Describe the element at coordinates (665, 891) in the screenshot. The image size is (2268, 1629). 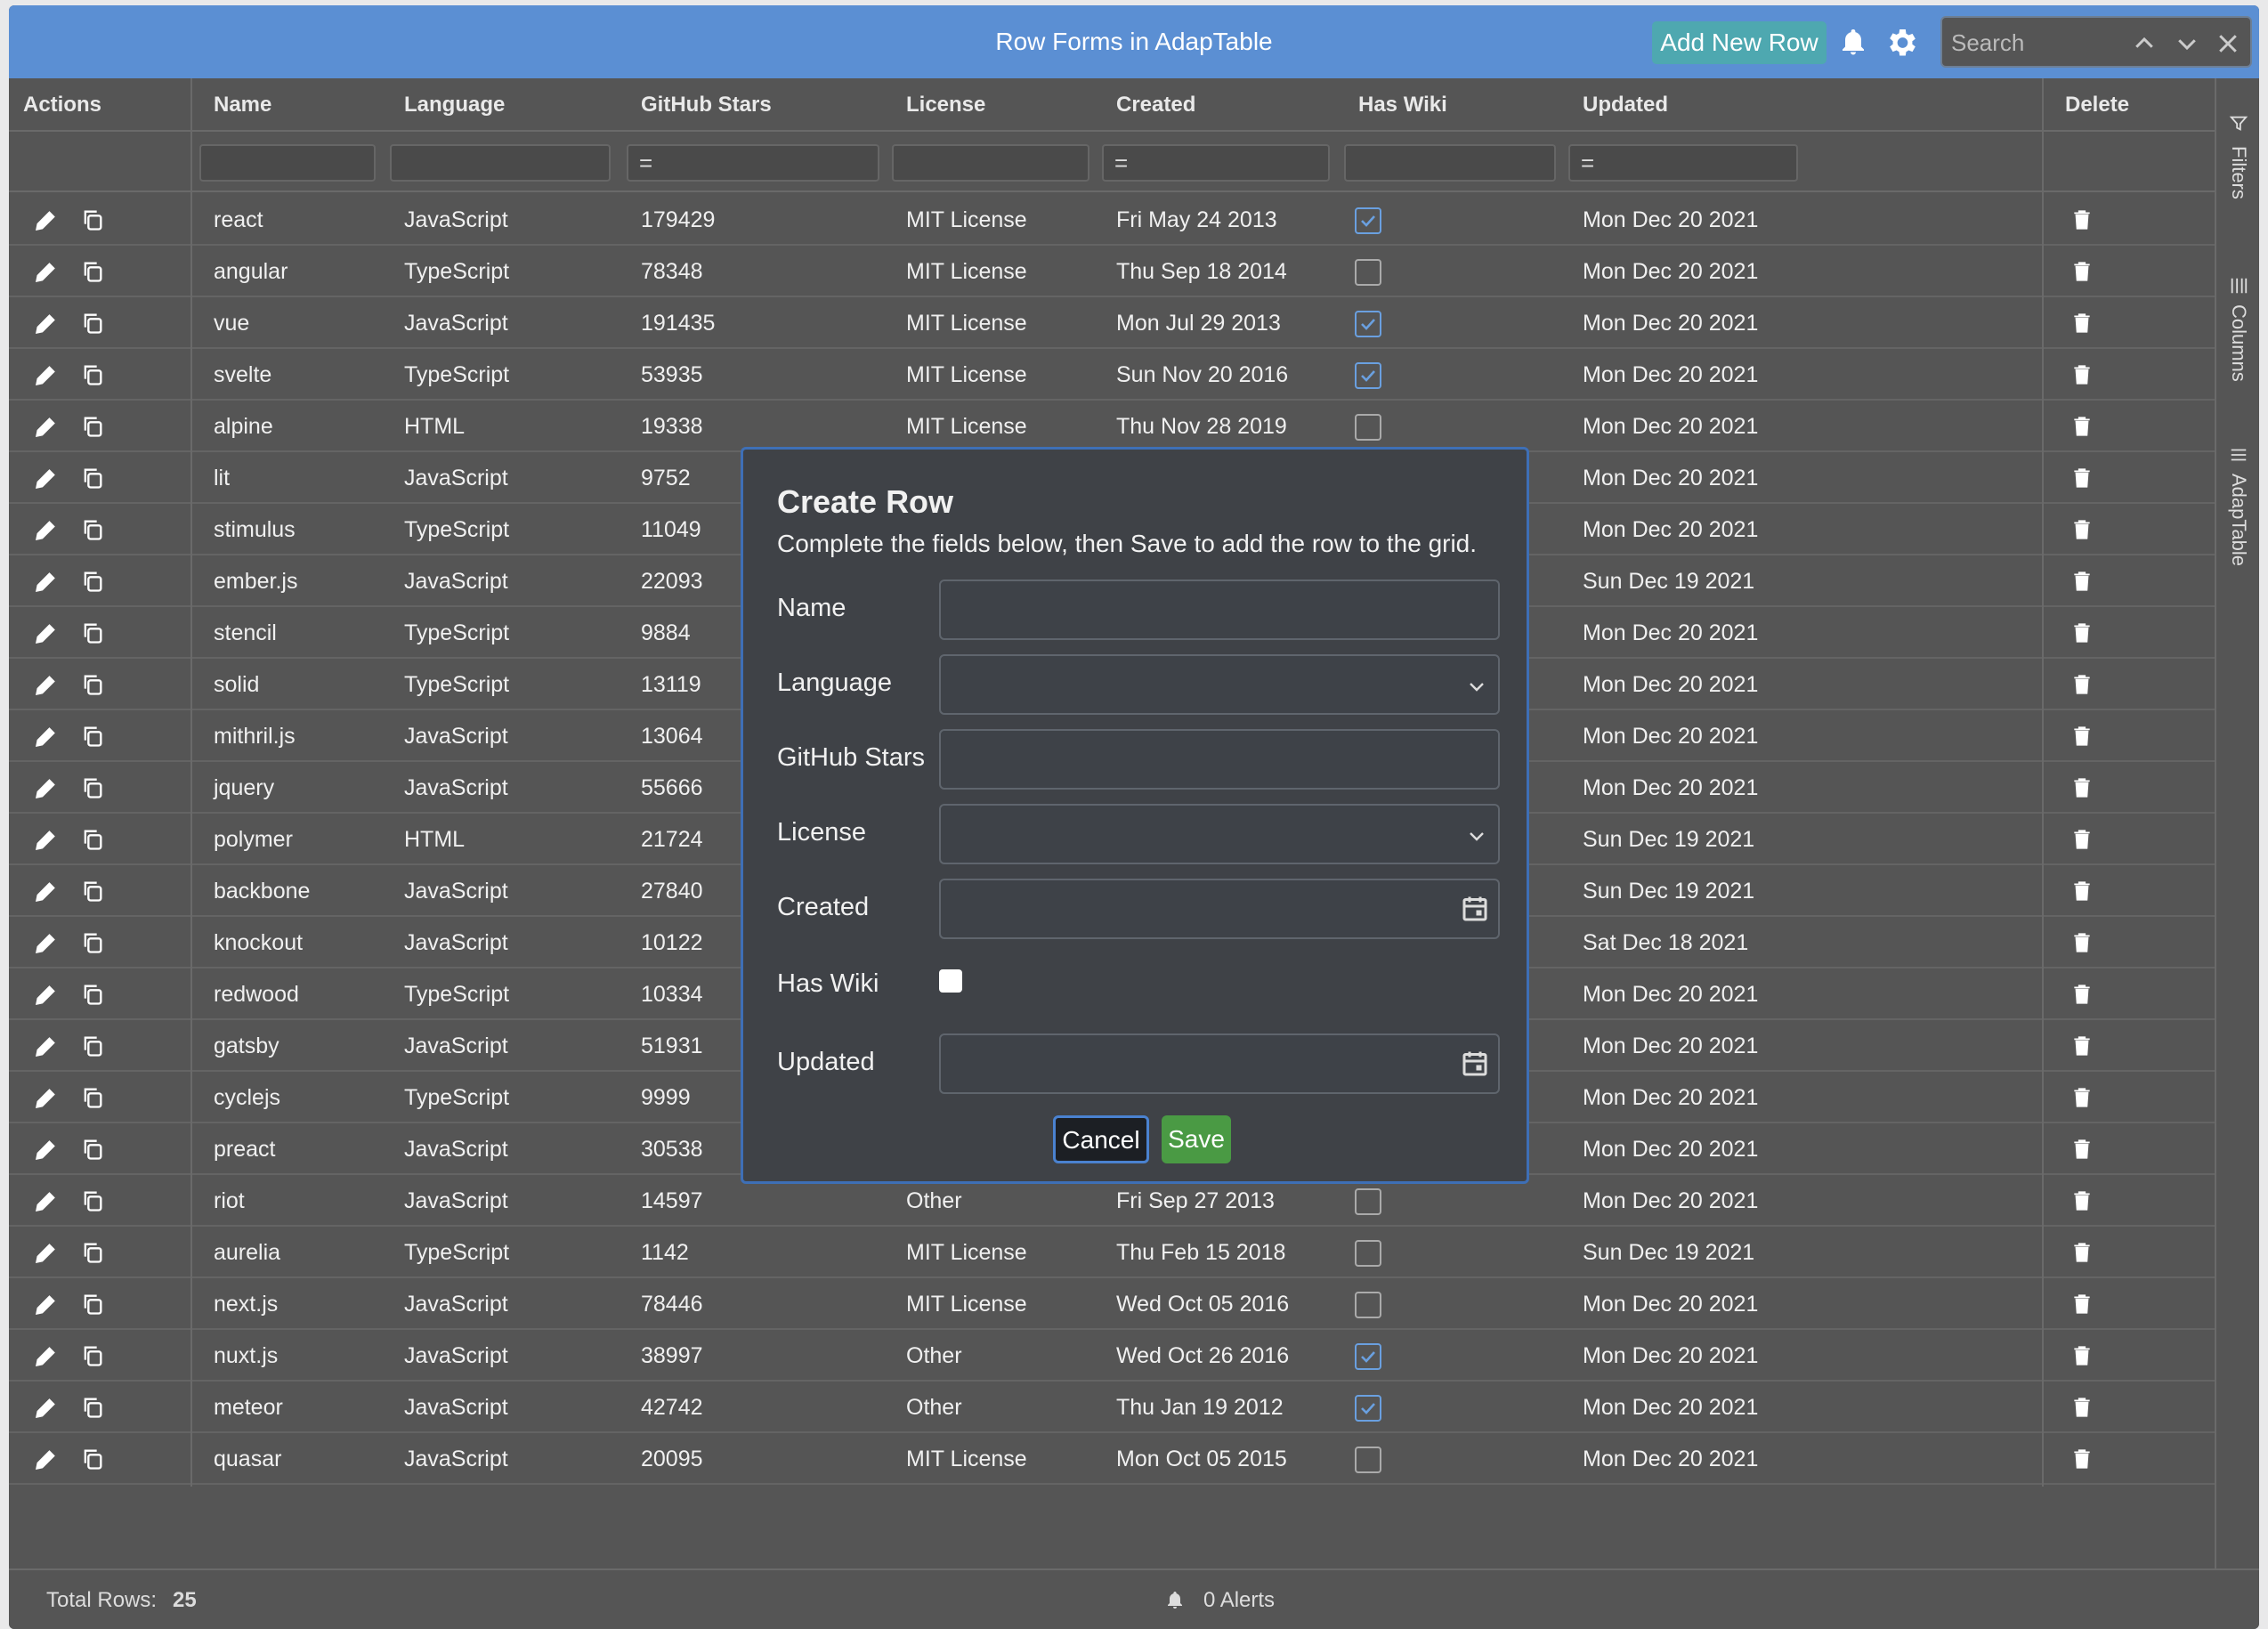
I see `cell-stars: 27840` at that location.